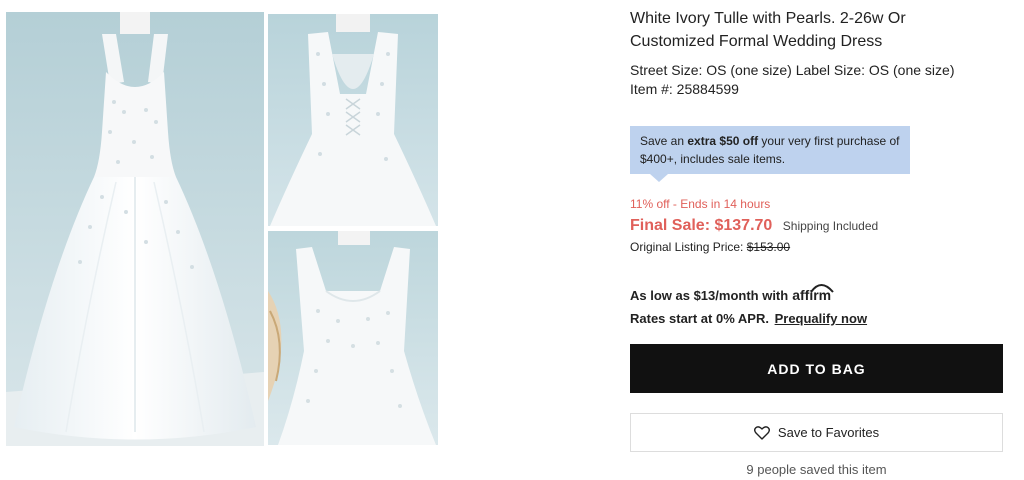 The width and height of the screenshot is (1024, 480). What do you see at coordinates (830, 226) in the screenshot?
I see `shipping-note: Shipping Included` at bounding box center [830, 226].